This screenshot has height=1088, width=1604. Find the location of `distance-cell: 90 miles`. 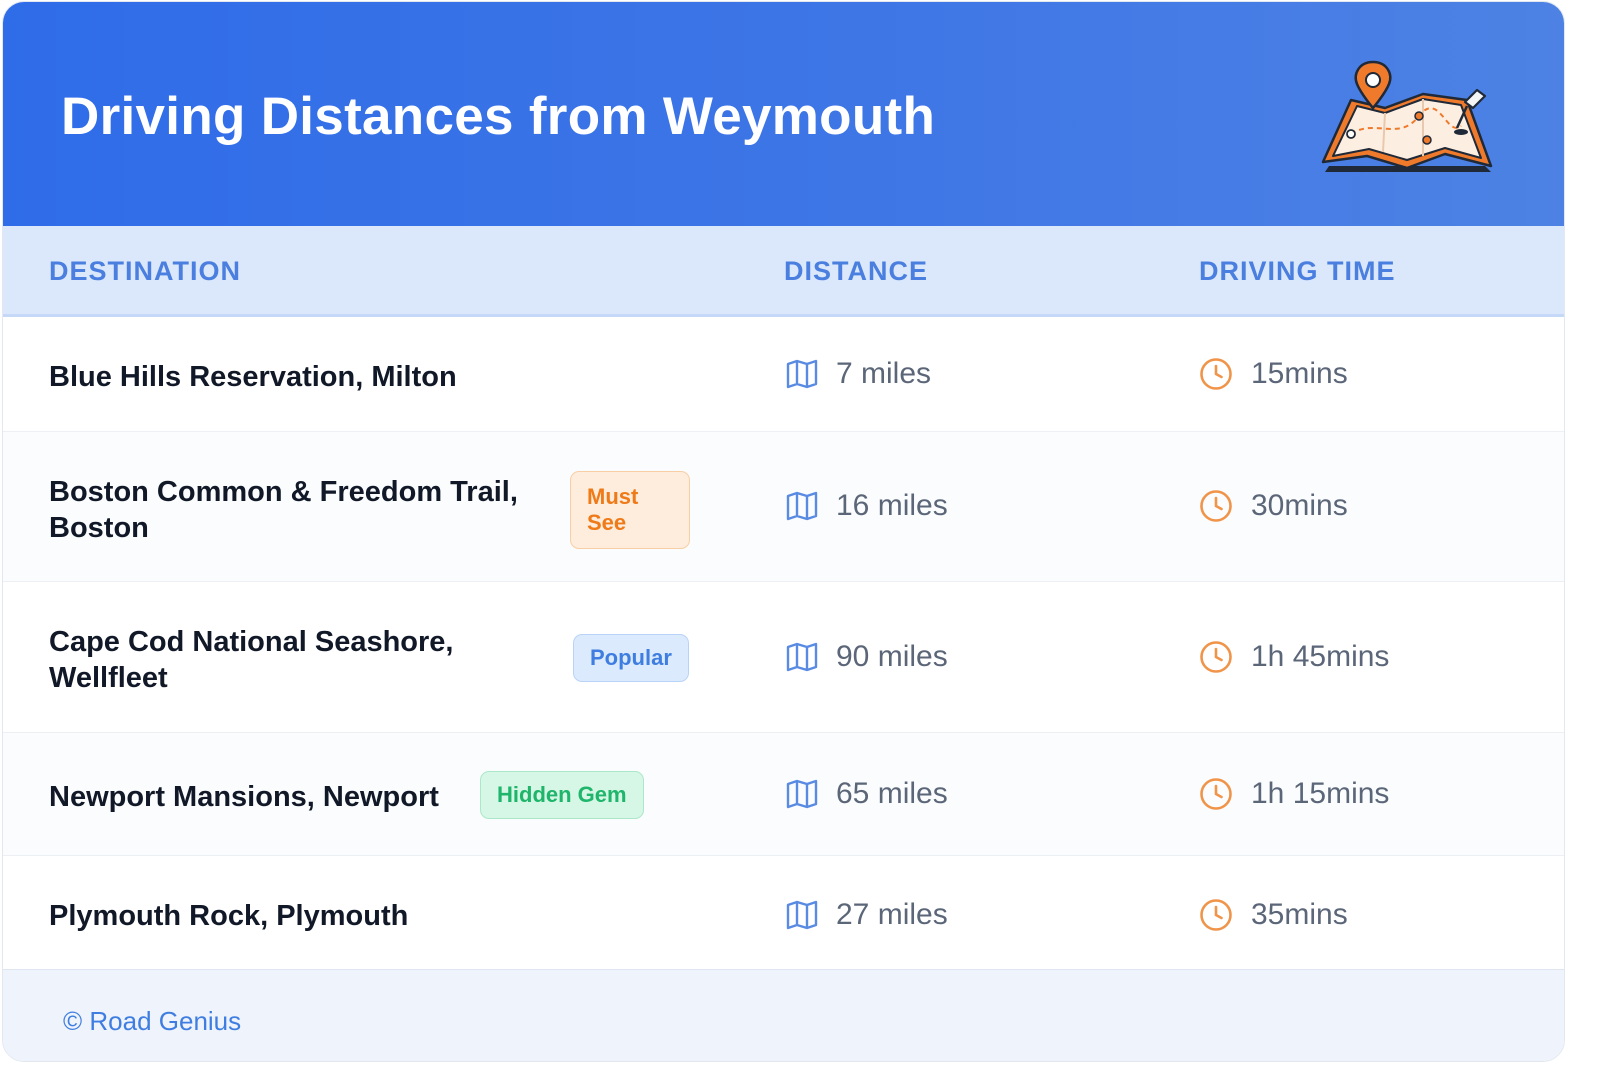

distance-cell: 90 miles is located at coordinates (867, 657).